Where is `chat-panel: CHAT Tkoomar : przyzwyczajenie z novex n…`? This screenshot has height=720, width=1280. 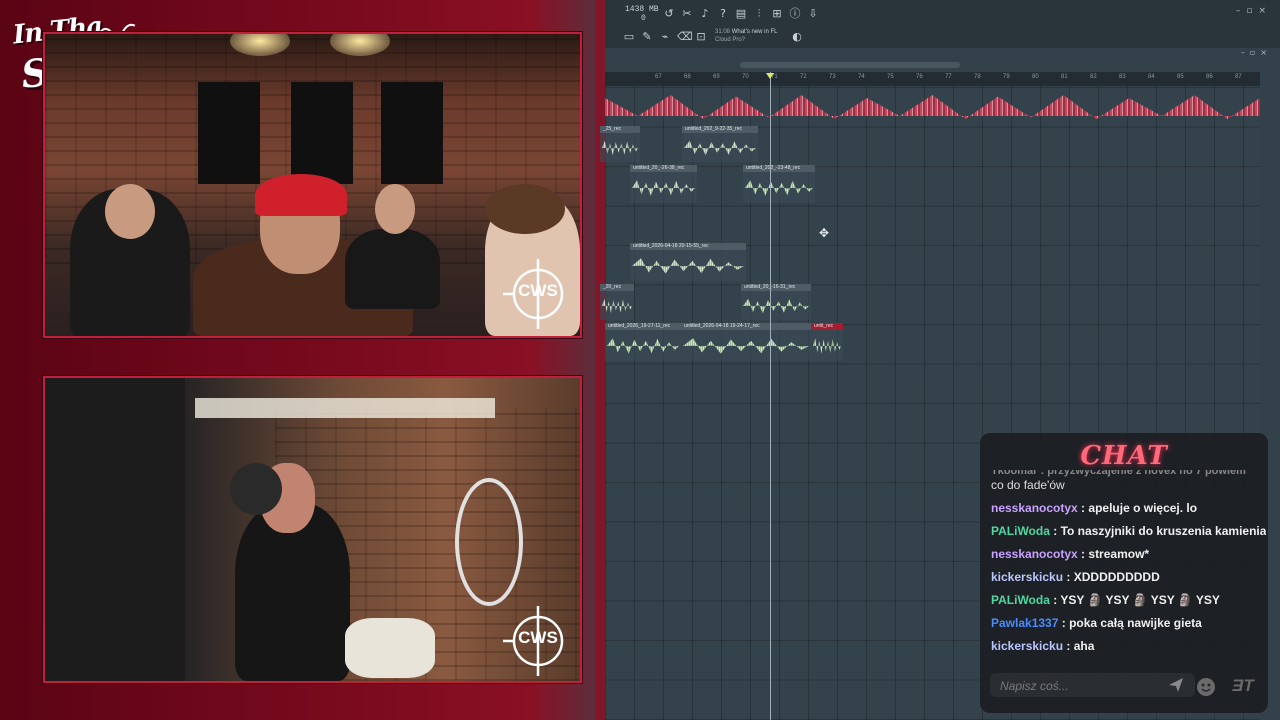
chat-panel: CHAT Tkoomar : przyzwyczajenie z novex n… is located at coordinates (1124, 573).